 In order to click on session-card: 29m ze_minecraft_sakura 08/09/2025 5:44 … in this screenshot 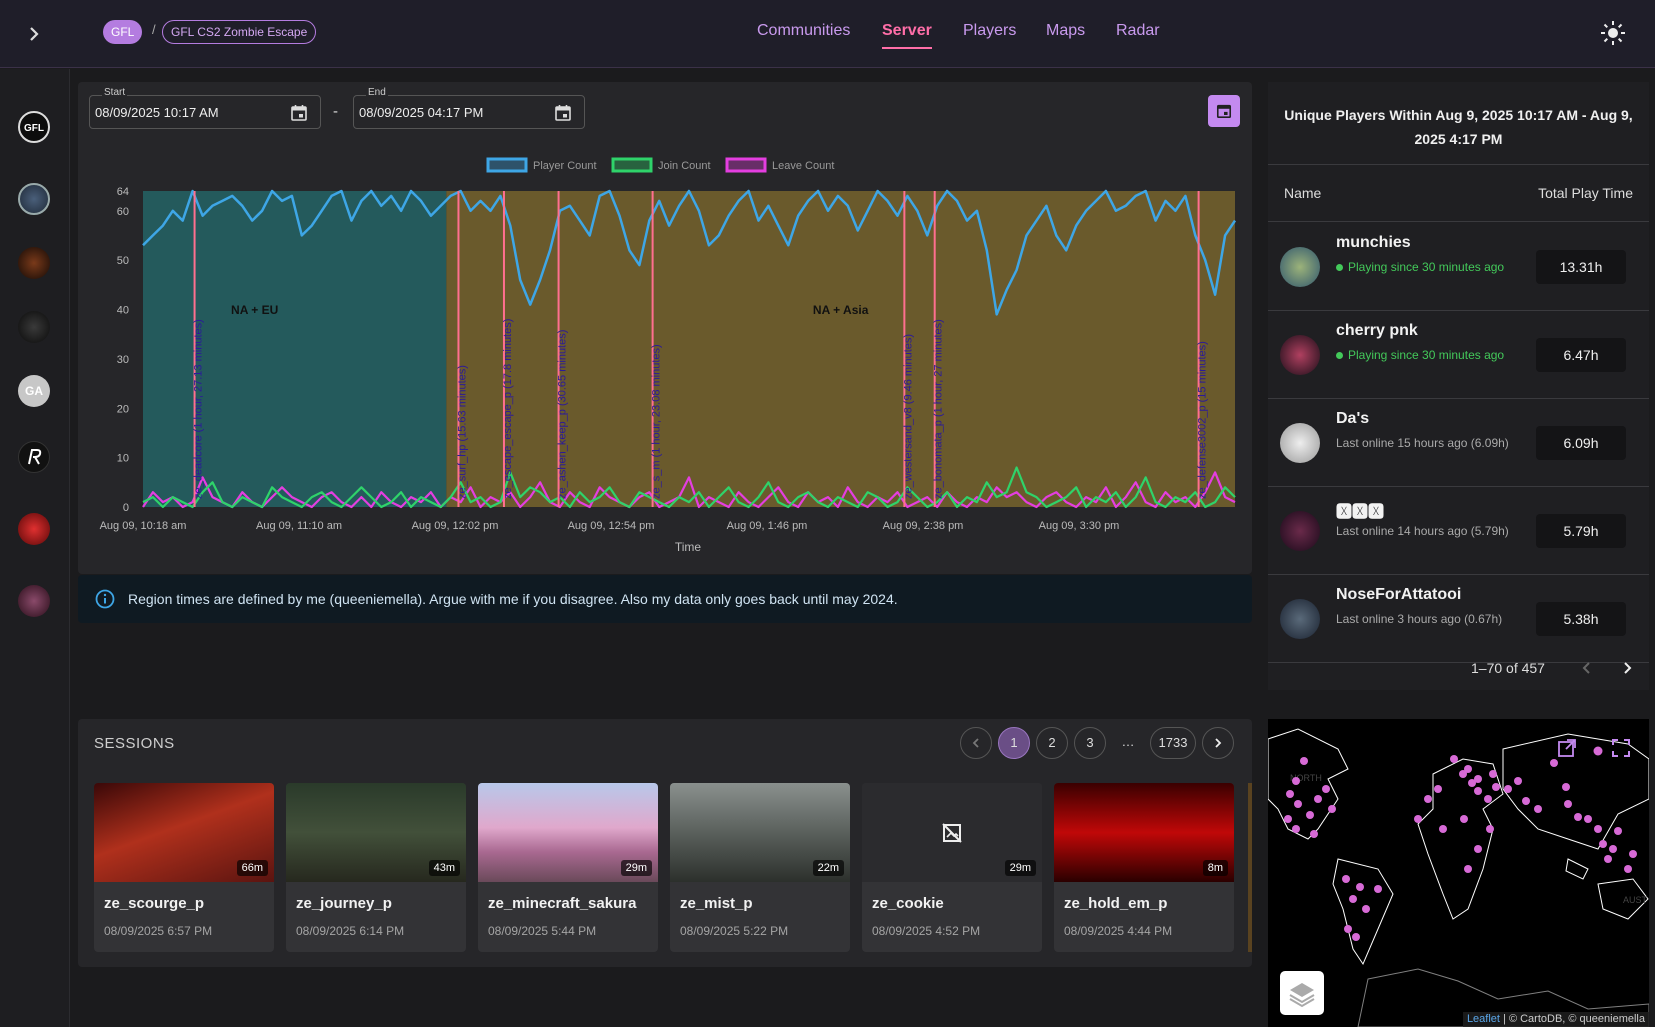, I will do `click(568, 867)`.